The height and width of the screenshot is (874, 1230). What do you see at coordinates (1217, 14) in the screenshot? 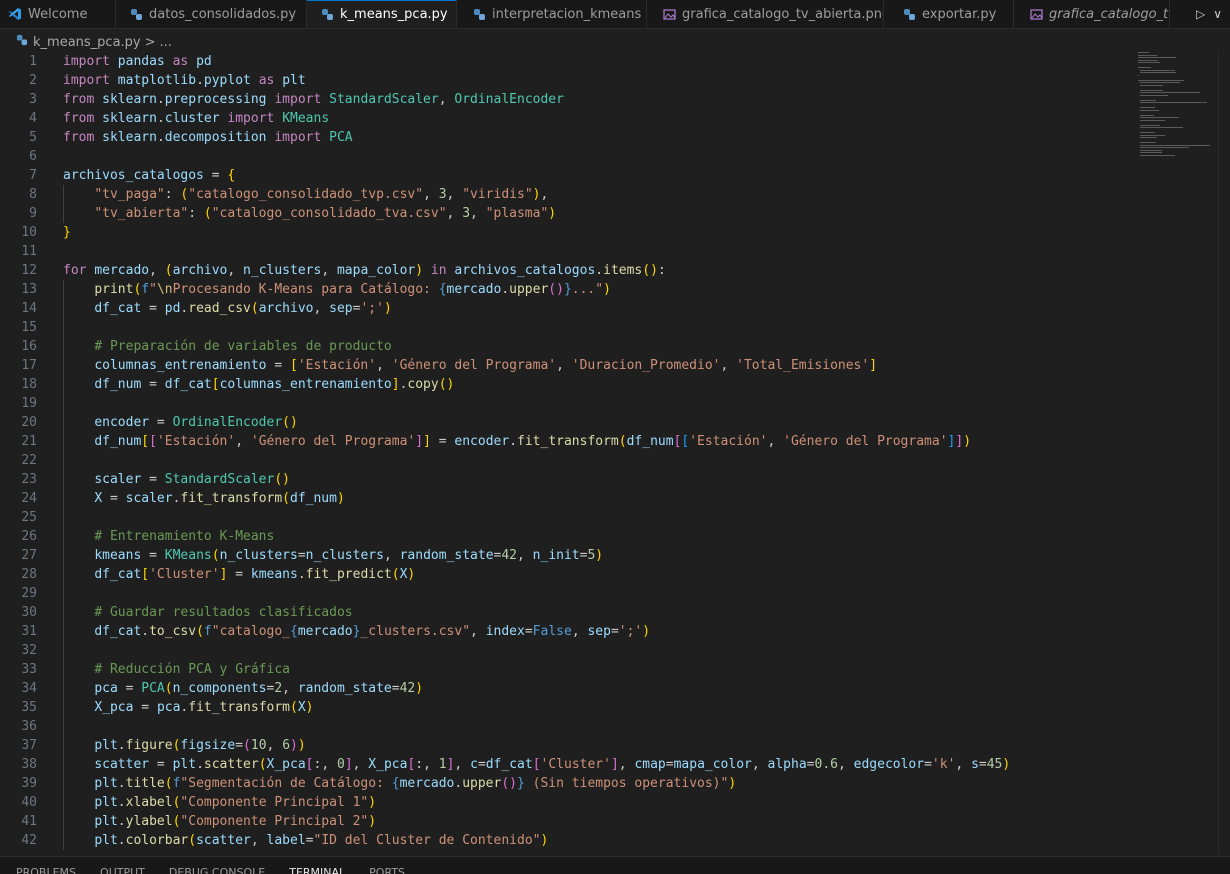
I see `chevron-down-icon: ∨` at bounding box center [1217, 14].